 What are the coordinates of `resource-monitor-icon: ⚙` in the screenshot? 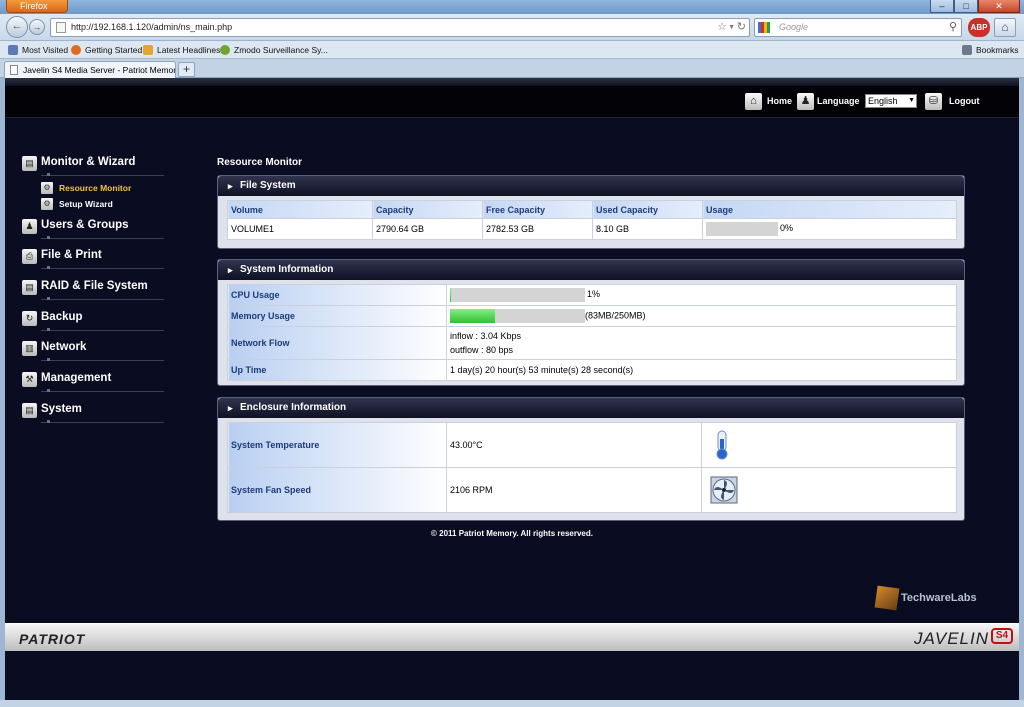 It's located at (47, 187).